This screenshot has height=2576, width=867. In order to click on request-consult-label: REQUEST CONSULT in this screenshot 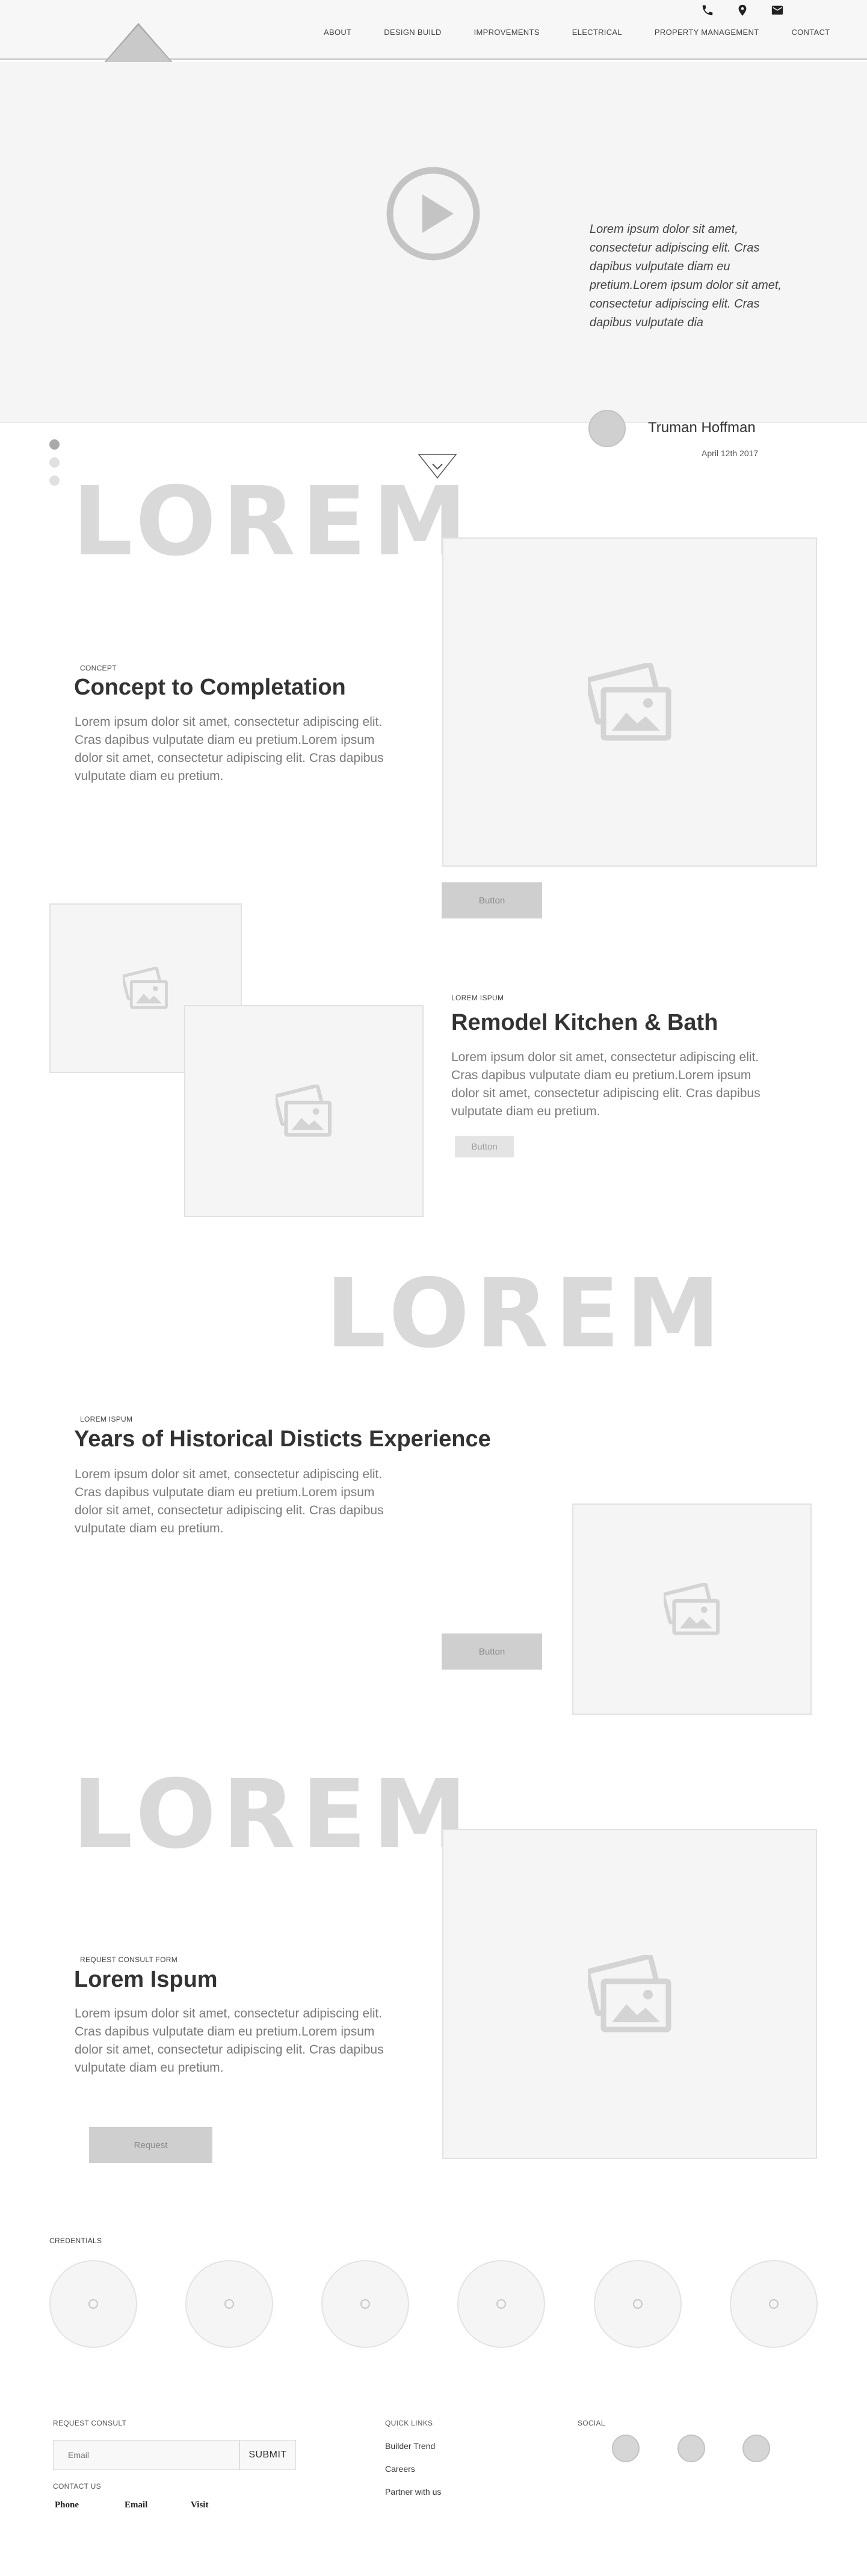, I will do `click(90, 2423)`.